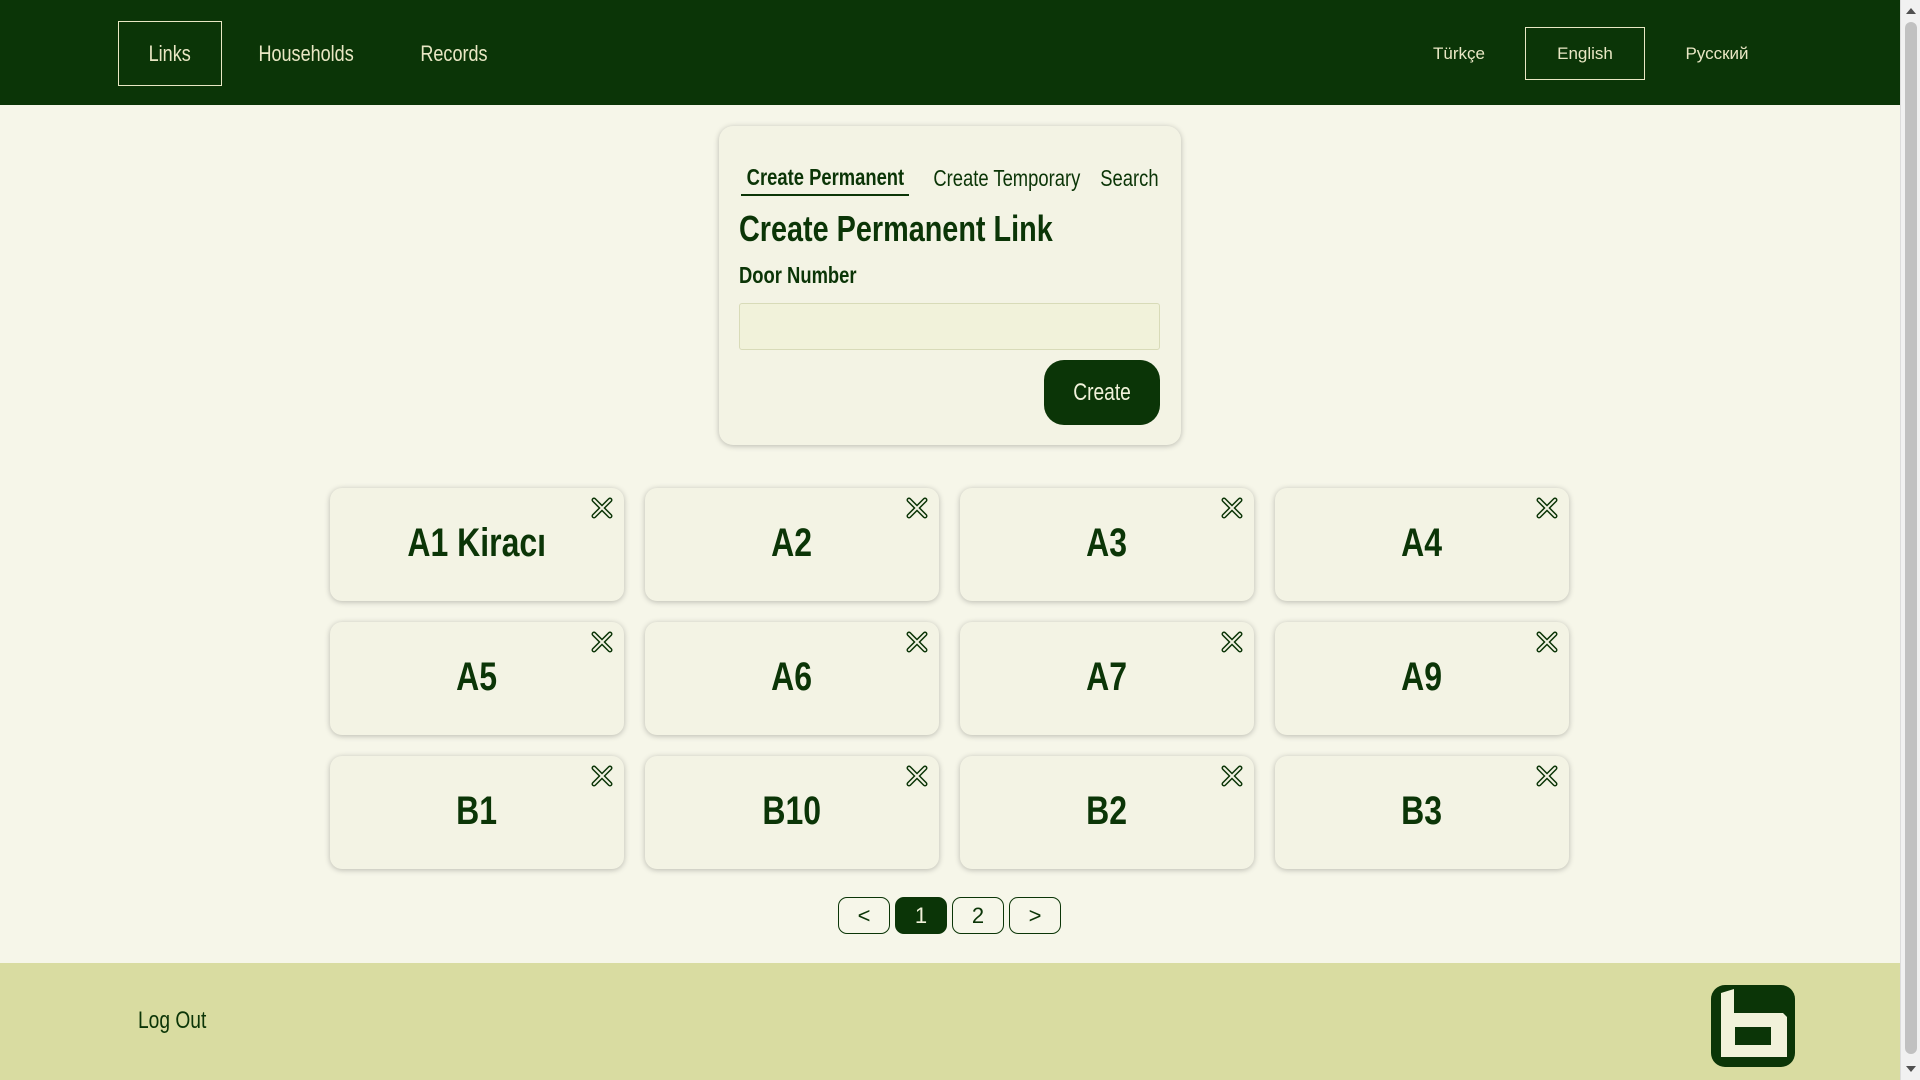 Image resolution: width=1920 pixels, height=1080 pixels. I want to click on nav-records-label: Records, so click(454, 53).